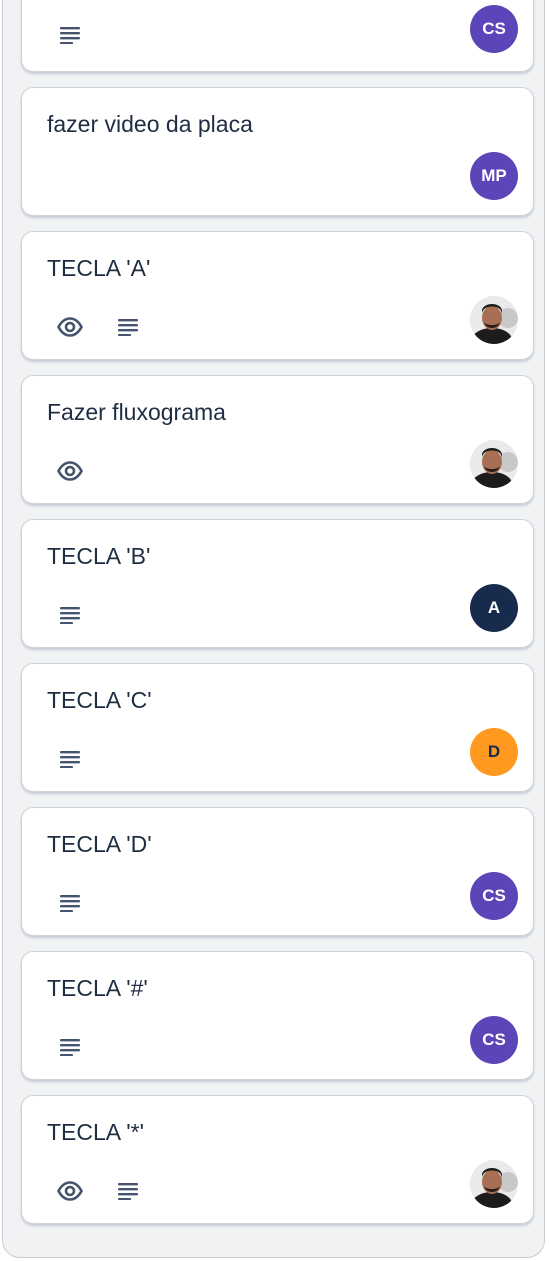  I want to click on card: Fazer fluxograma, so click(277, 439).